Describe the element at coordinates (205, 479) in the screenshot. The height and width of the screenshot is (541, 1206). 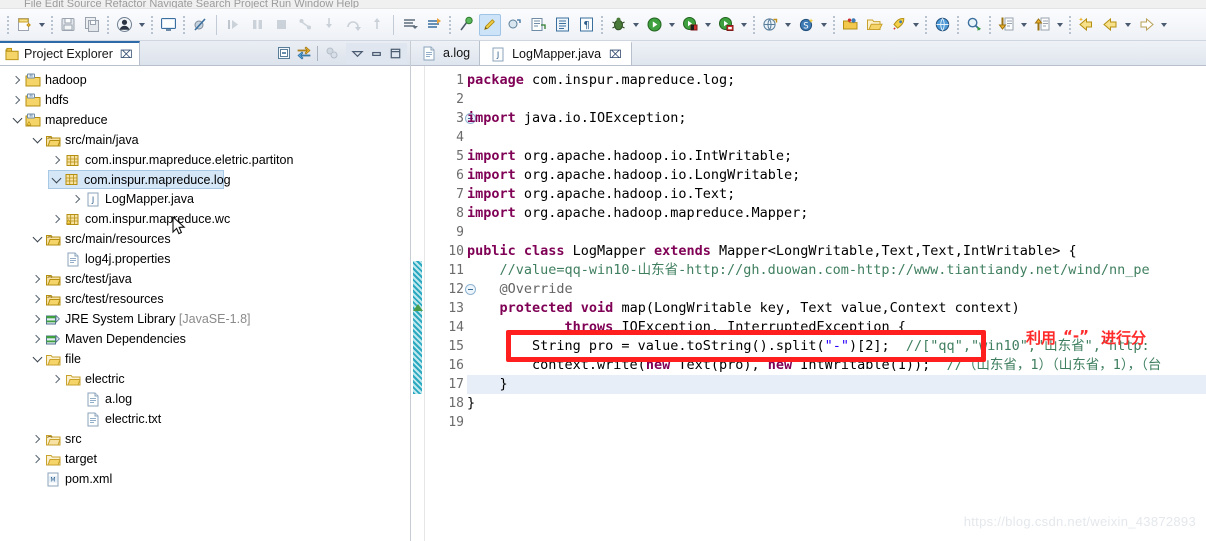
I see `tree-item: Mpom.xml` at that location.